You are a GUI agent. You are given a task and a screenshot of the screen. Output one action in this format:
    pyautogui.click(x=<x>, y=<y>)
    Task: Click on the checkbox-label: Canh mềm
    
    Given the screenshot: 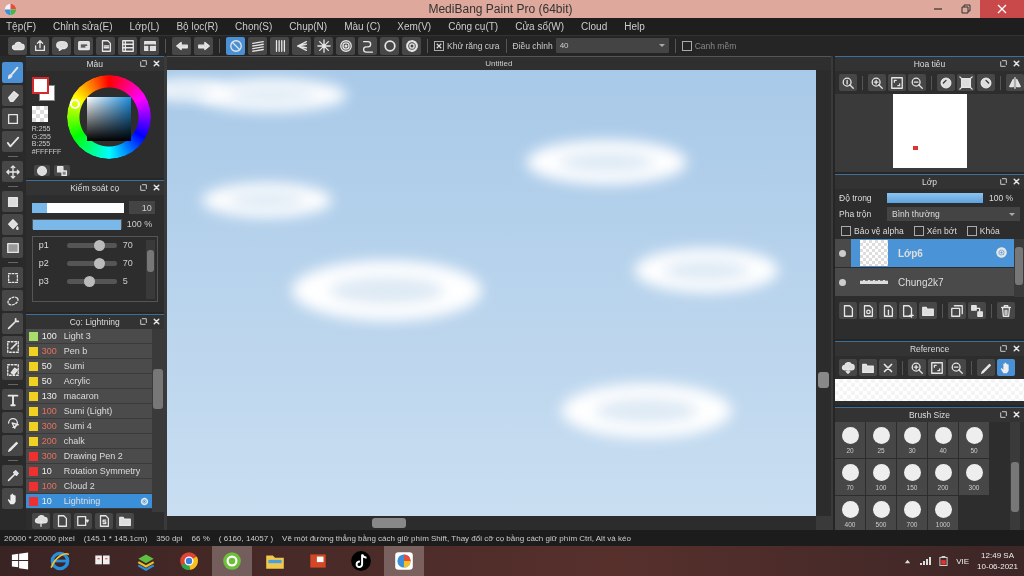 What is the action you would take?
    pyautogui.click(x=715, y=46)
    